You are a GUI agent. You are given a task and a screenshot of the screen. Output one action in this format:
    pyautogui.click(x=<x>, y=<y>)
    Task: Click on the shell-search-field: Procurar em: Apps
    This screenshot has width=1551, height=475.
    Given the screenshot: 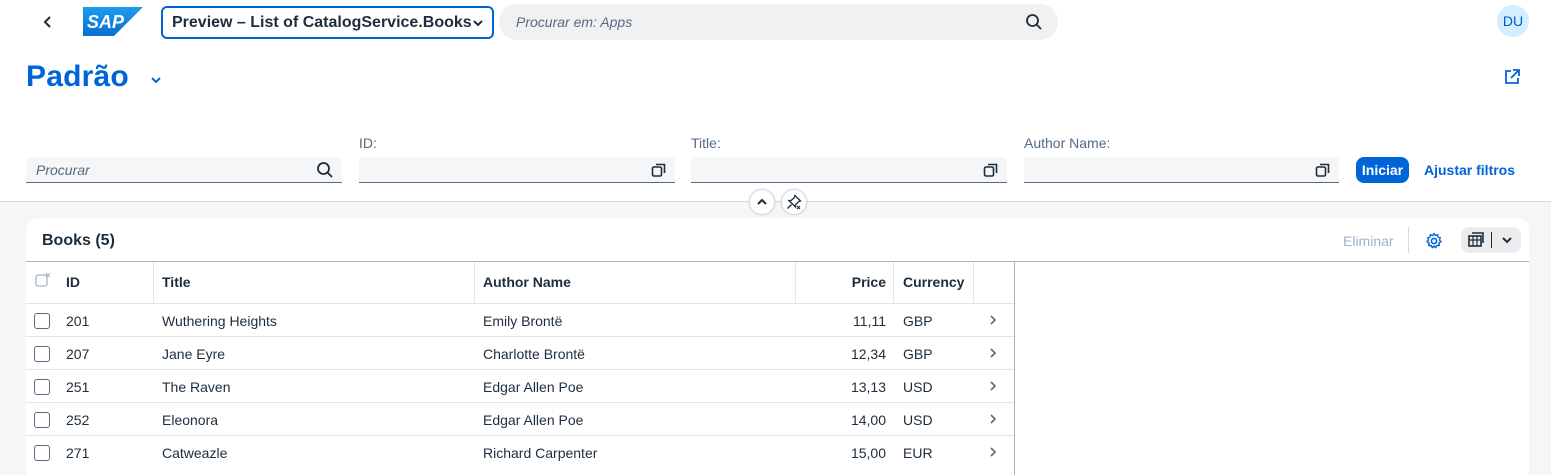 What is the action you would take?
    pyautogui.click(x=778, y=22)
    